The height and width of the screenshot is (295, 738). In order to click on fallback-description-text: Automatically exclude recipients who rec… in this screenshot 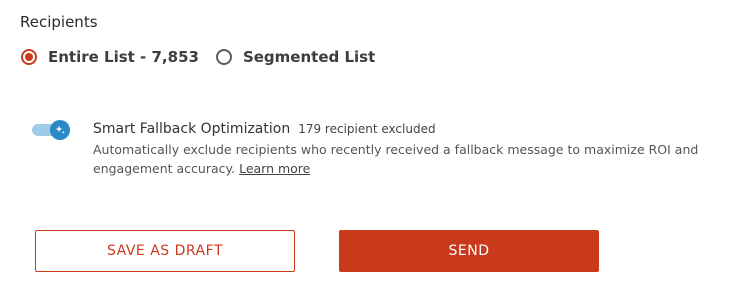, I will do `click(396, 159)`.